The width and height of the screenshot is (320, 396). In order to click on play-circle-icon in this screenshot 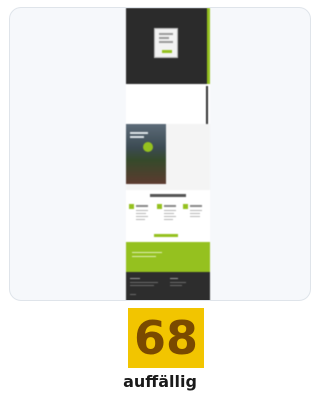, I will do `click(148, 147)`.